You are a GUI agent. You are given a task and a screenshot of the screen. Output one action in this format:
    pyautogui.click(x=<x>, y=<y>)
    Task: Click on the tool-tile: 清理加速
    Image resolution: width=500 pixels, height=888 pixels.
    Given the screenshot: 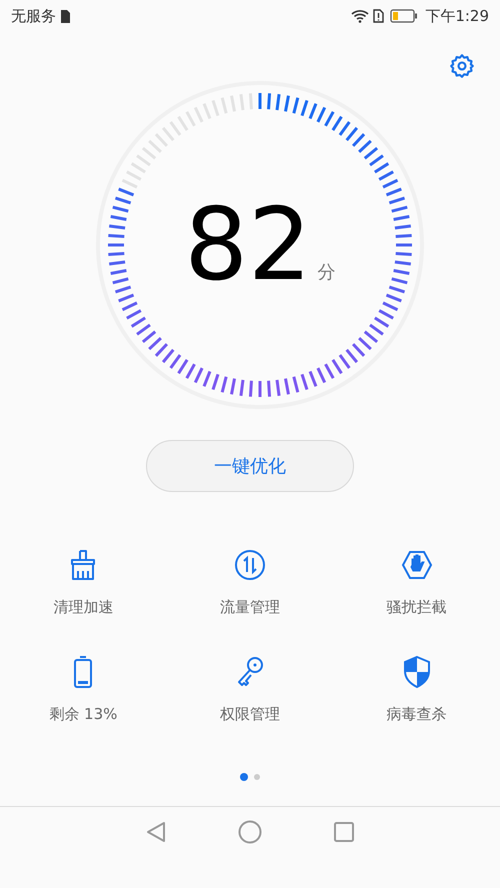 What is the action you would take?
    pyautogui.click(x=83, y=583)
    